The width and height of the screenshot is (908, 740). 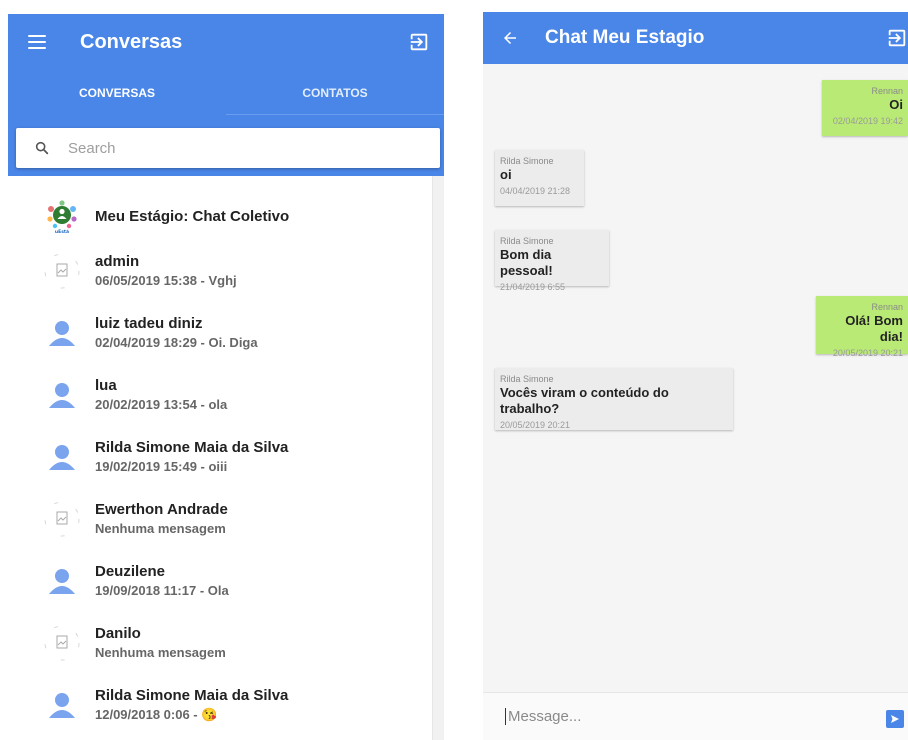 What do you see at coordinates (675, 716) in the screenshot?
I see `message-input` at bounding box center [675, 716].